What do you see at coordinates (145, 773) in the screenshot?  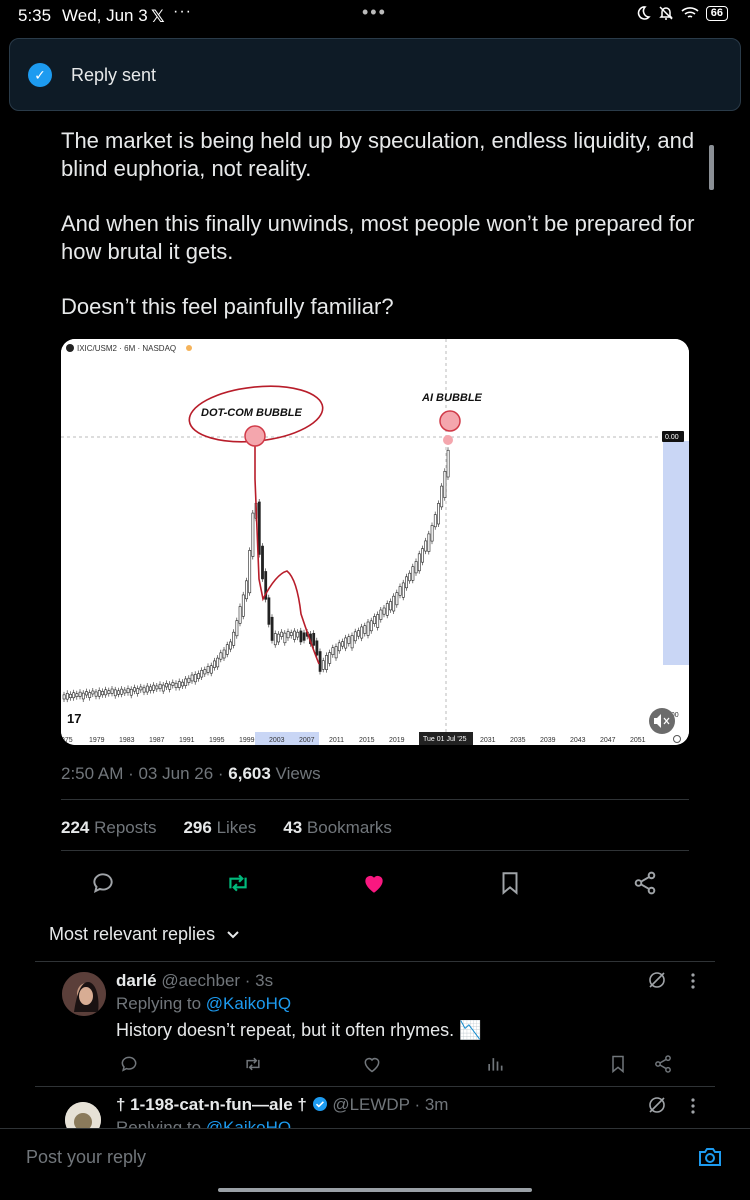 I see `post-timestamp: 2:50 AM · 03 Jun 26 ·` at bounding box center [145, 773].